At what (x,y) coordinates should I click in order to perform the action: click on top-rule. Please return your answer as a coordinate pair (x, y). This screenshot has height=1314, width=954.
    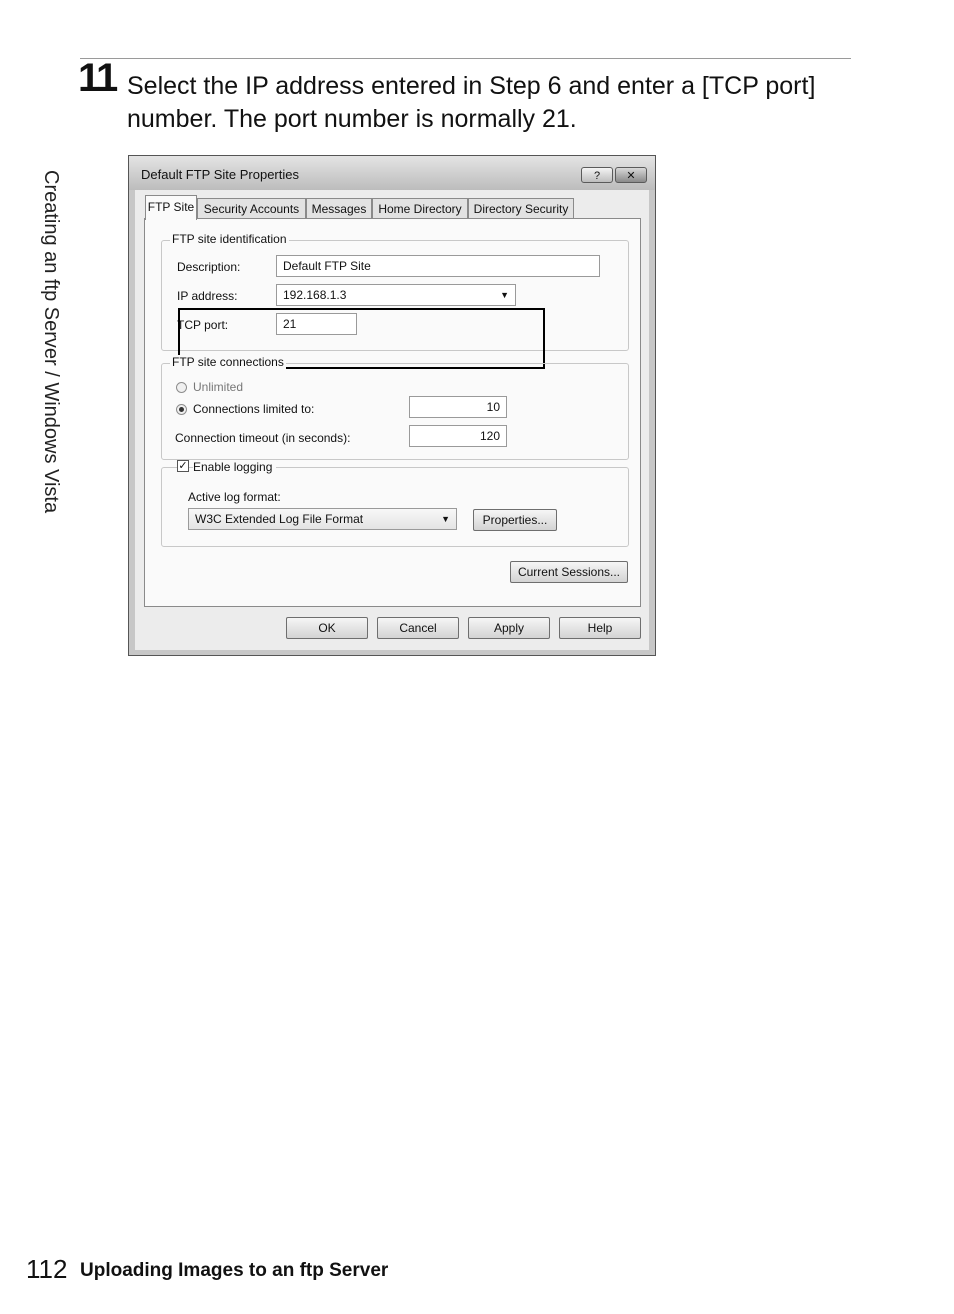
    Looking at the image, I should click on (465, 58).